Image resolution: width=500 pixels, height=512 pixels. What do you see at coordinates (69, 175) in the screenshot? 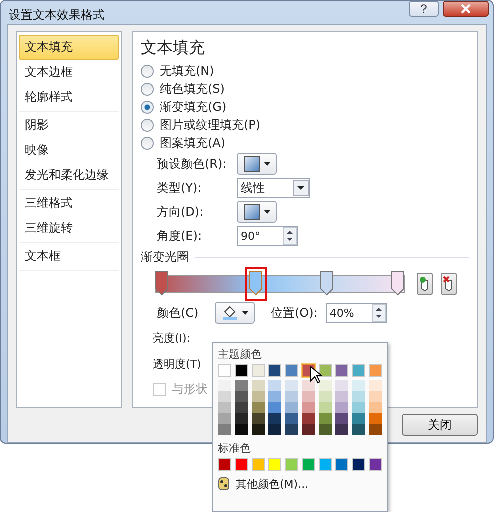
I see `sidebar-item: 发光和柔化边缘` at bounding box center [69, 175].